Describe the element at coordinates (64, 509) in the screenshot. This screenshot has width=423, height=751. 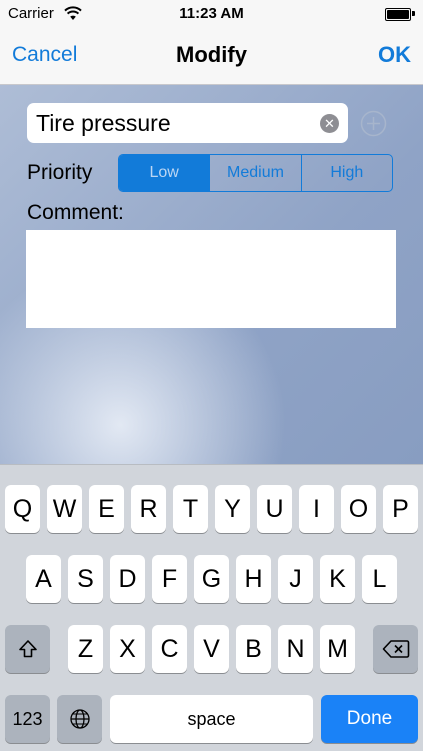
I see `key-w: W` at that location.